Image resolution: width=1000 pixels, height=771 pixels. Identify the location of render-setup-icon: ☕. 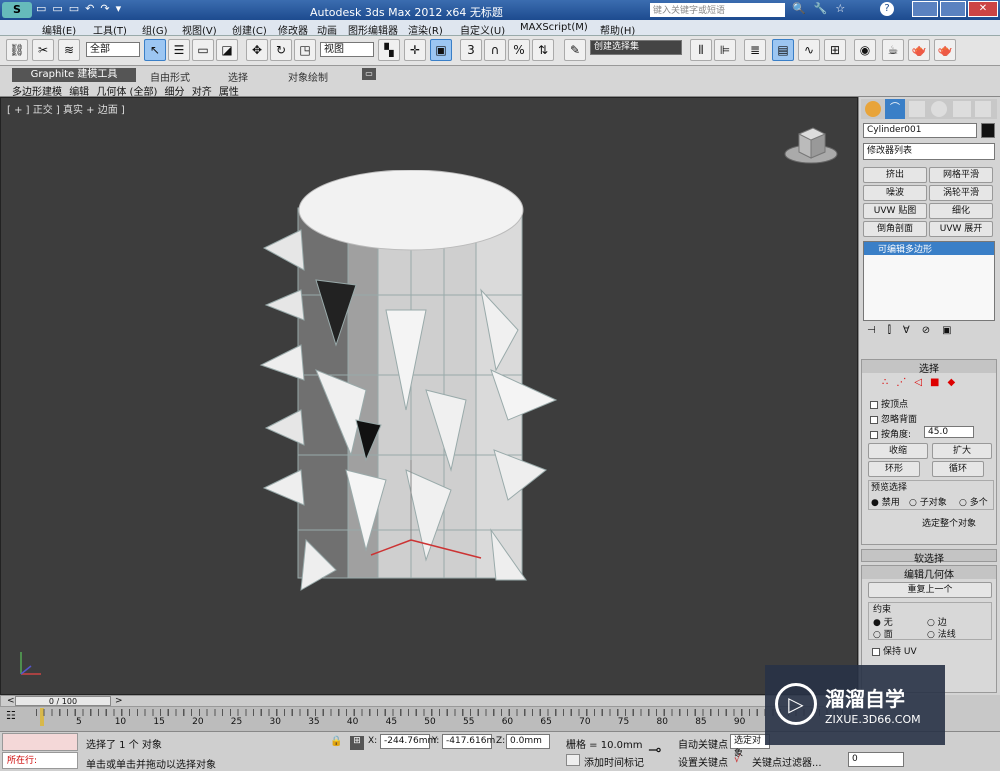
(893, 50).